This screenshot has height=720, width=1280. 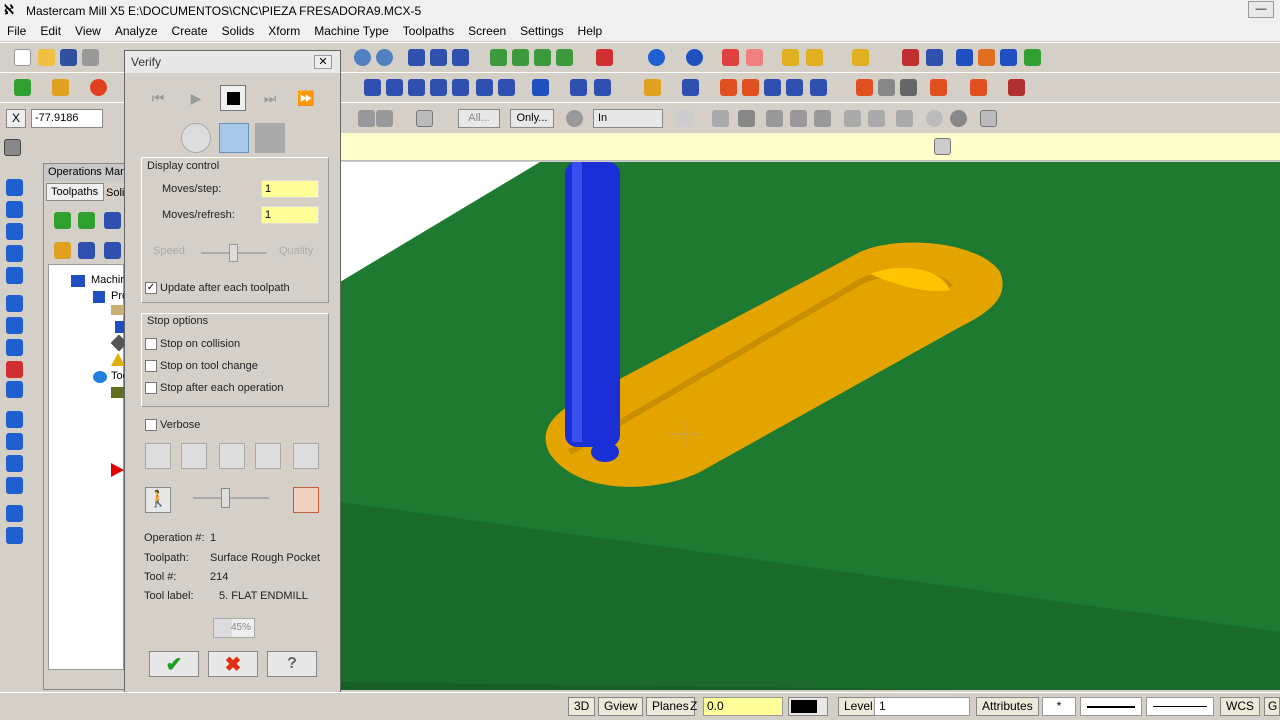 I want to click on menu-machine-type: Machine Type, so click(x=351, y=31).